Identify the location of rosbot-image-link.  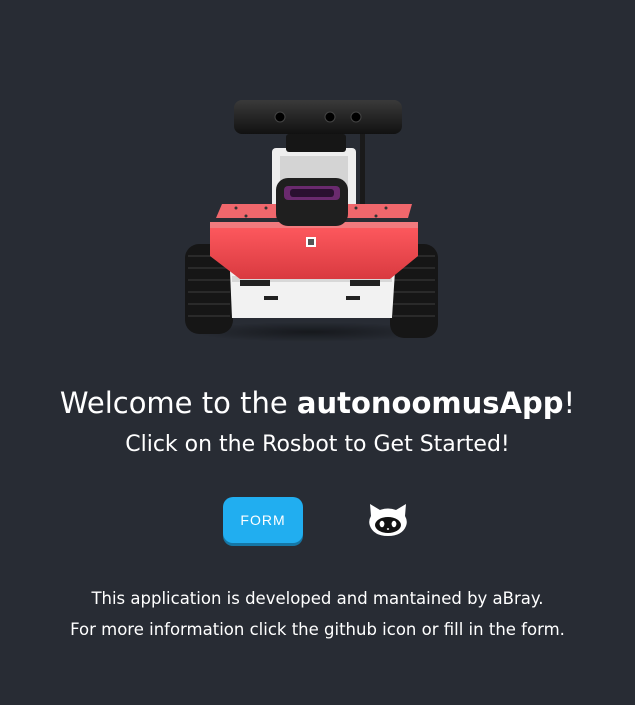
(311, 220).